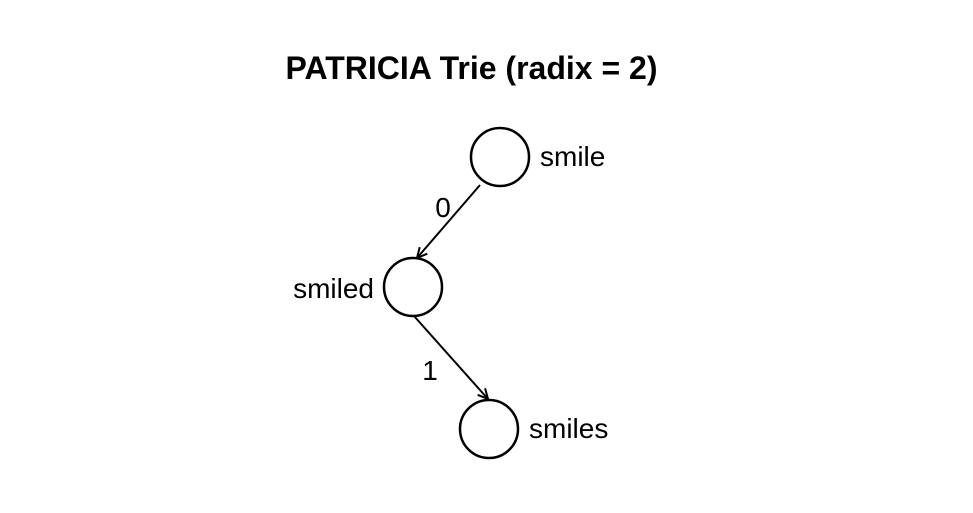 The height and width of the screenshot is (513, 973). What do you see at coordinates (500, 157) in the screenshot?
I see `trie-node-smile` at bounding box center [500, 157].